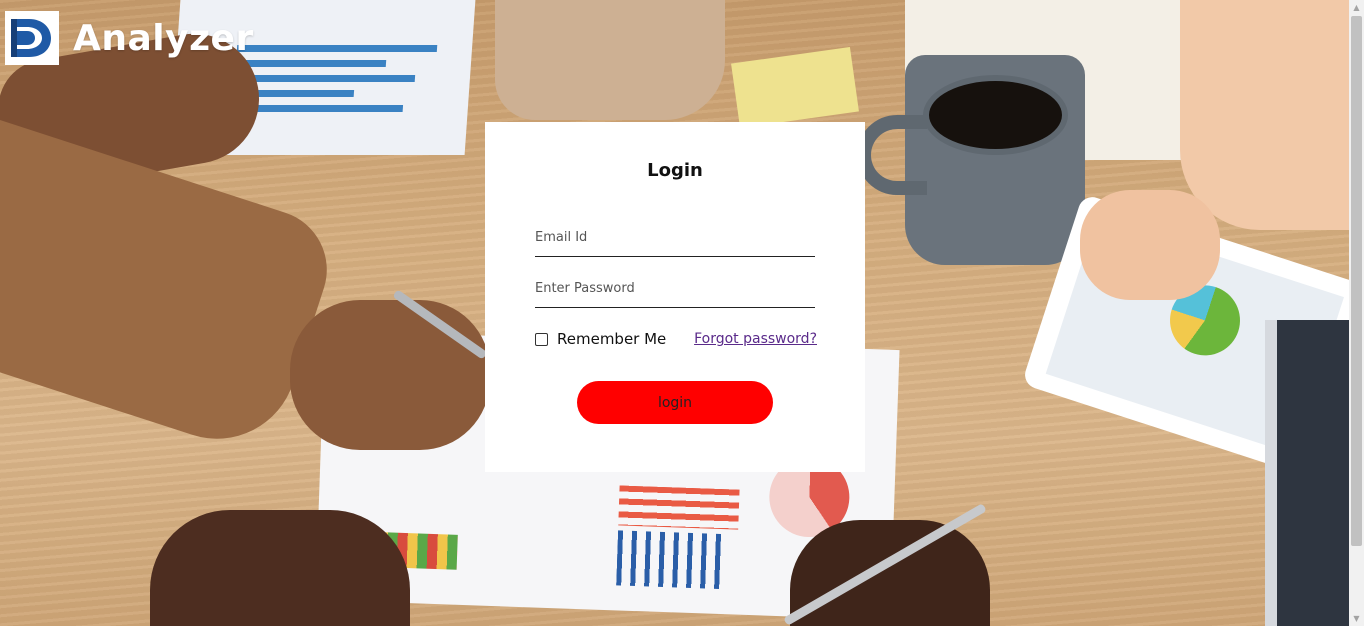 The height and width of the screenshot is (626, 1364). I want to click on login-button: login, so click(675, 402).